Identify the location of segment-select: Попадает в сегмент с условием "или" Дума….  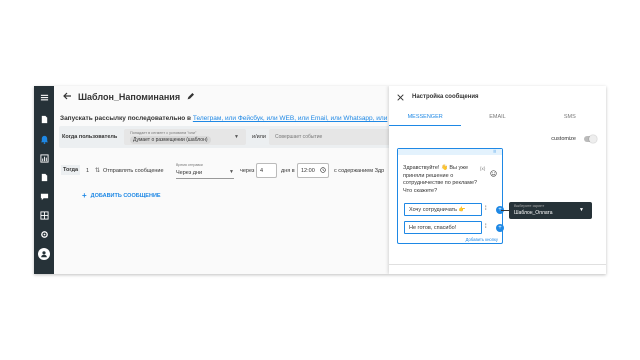
(185, 137).